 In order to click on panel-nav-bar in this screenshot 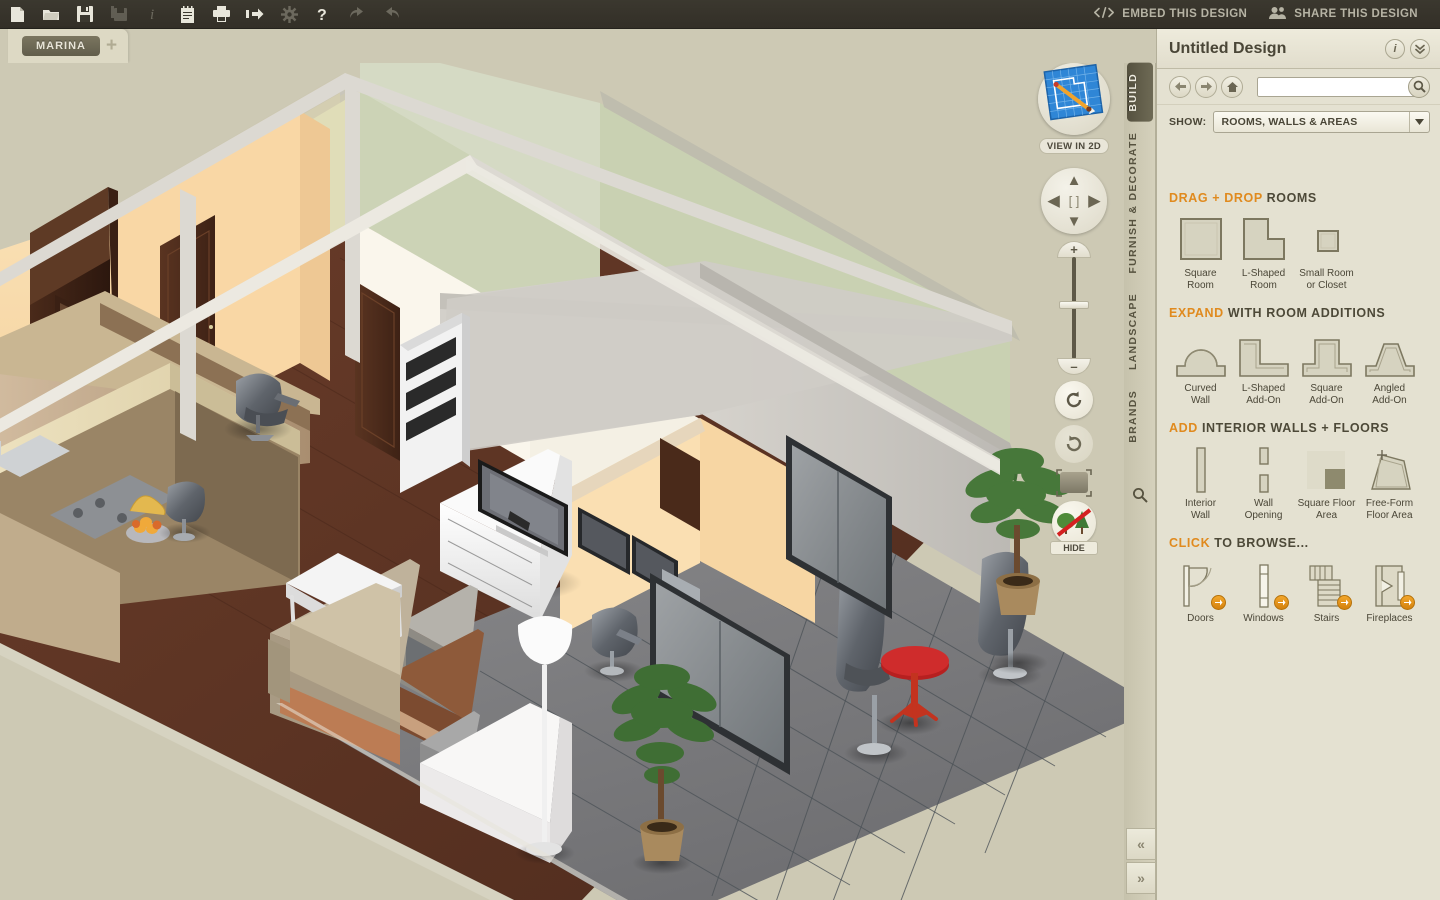, I will do `click(1298, 87)`.